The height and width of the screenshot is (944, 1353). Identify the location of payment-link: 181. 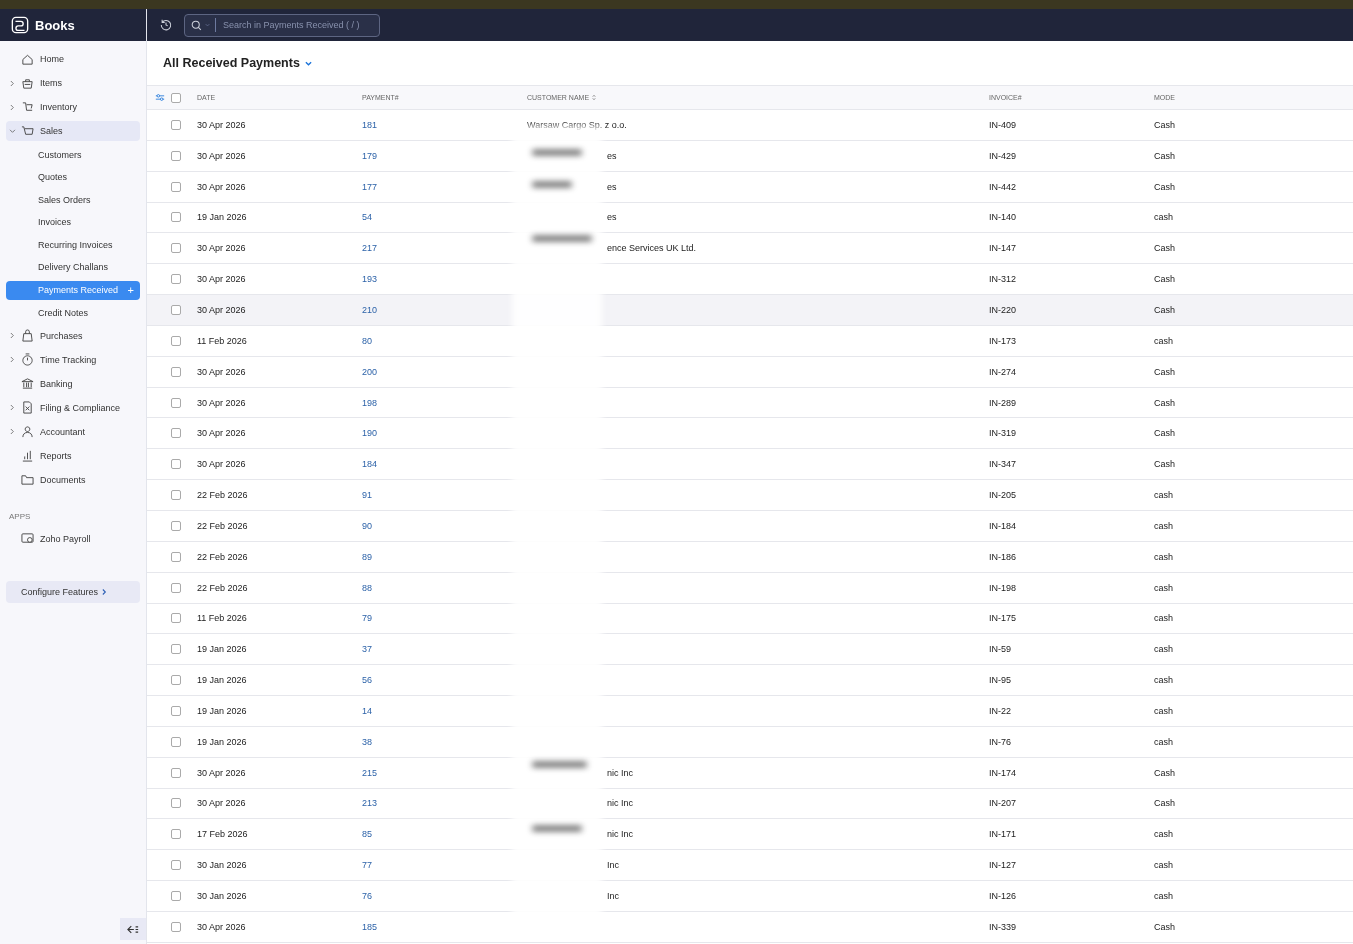
(370, 124).